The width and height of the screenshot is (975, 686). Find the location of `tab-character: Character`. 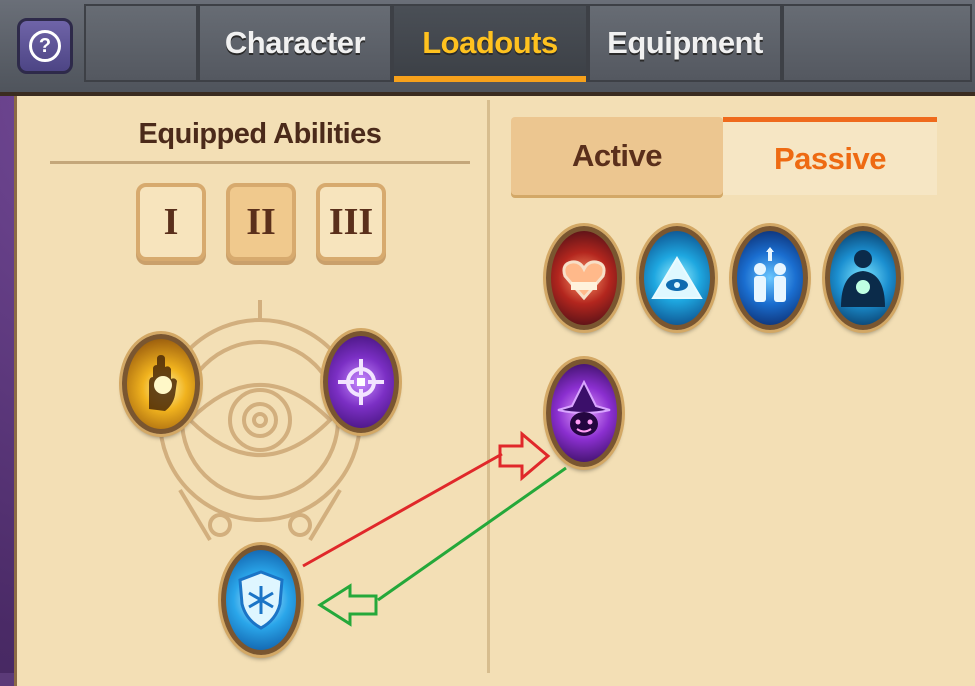

tab-character: Character is located at coordinates (295, 43).